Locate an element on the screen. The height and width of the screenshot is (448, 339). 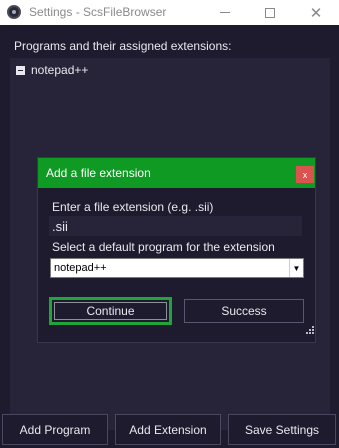
close-icon: ✕ is located at coordinates (316, 13).